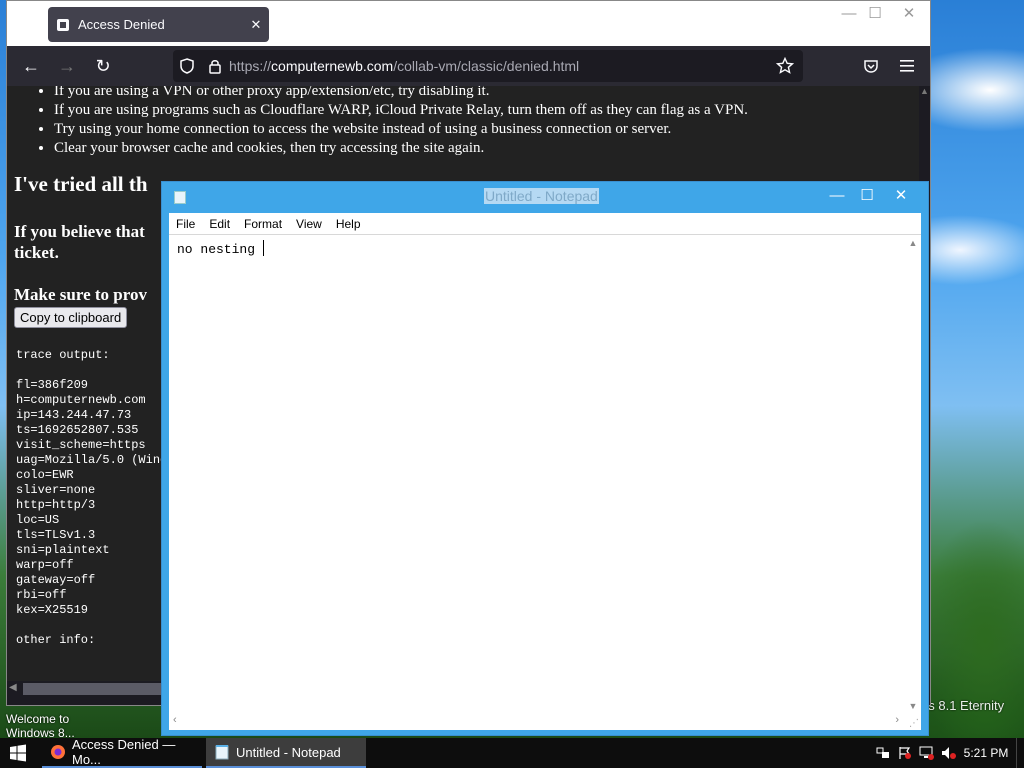  Describe the element at coordinates (927, 753) in the screenshot. I see `network-icon` at that location.